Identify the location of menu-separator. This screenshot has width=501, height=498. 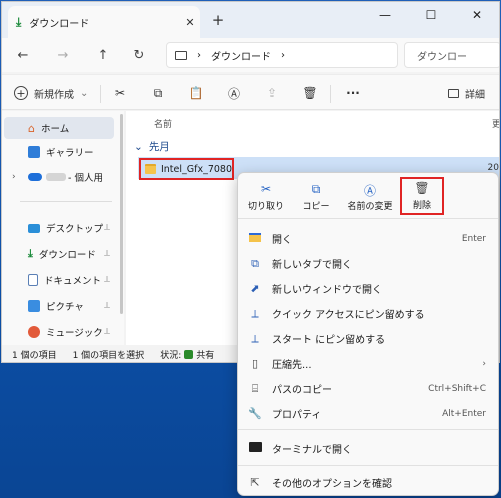
(368, 465).